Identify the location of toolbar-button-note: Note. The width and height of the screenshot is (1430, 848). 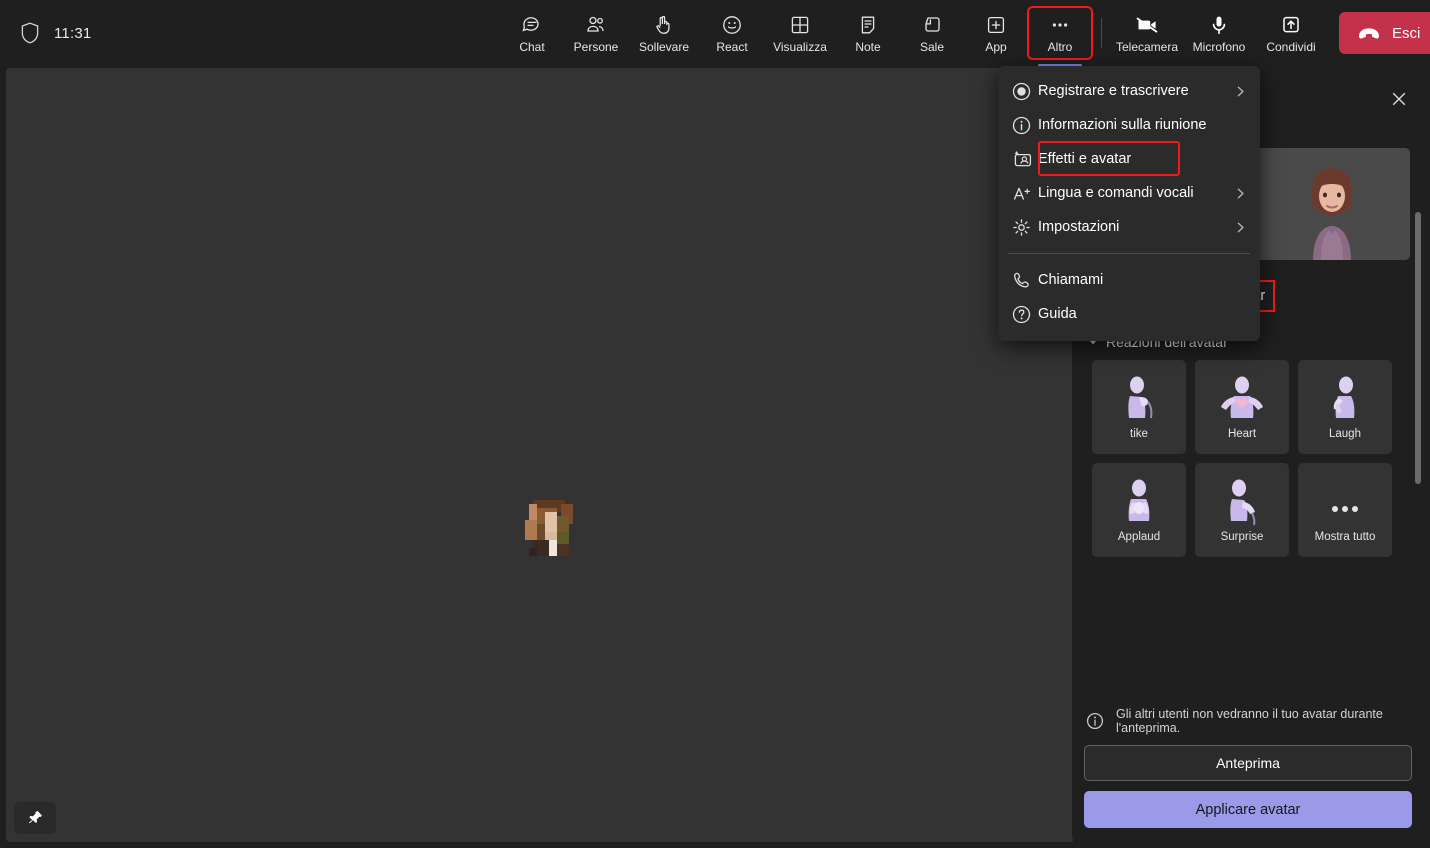
(868, 33).